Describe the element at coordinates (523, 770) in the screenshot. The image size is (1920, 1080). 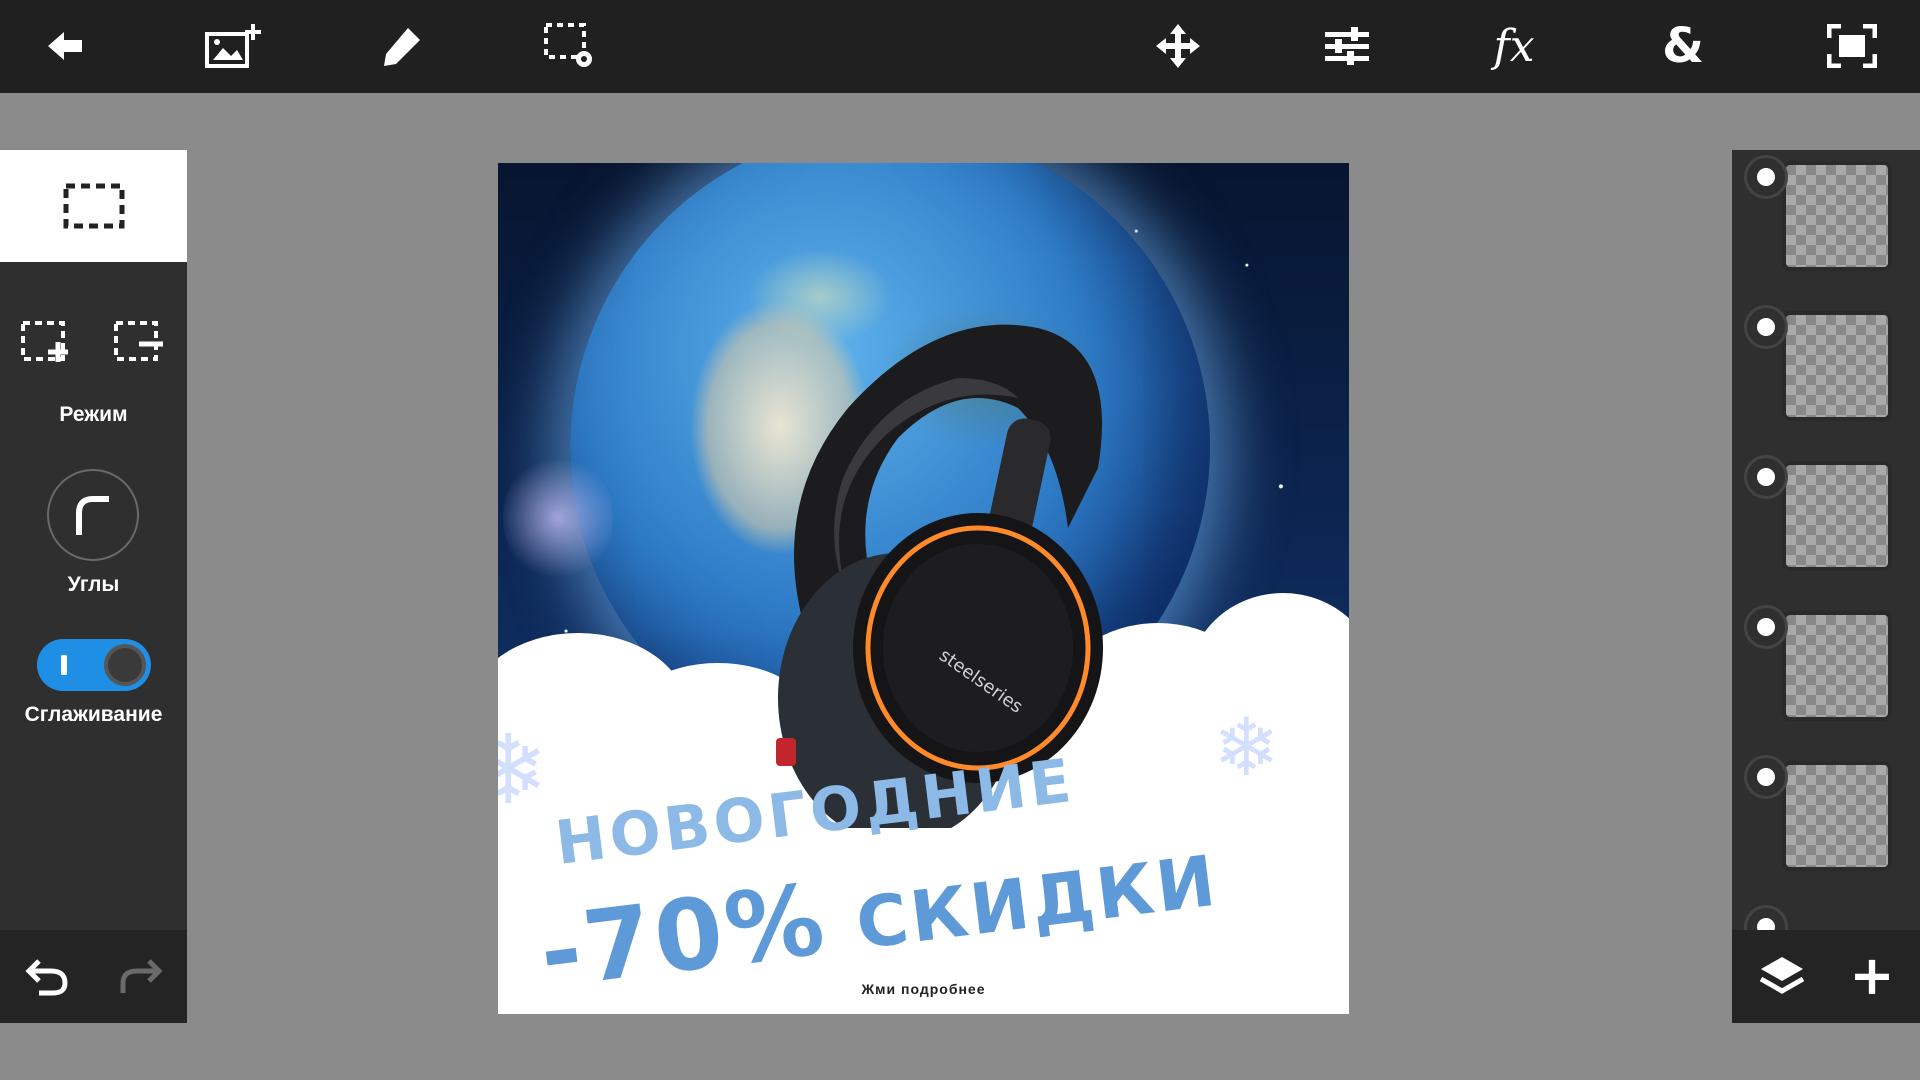
I see `snowflake-left-icon: ❄` at that location.